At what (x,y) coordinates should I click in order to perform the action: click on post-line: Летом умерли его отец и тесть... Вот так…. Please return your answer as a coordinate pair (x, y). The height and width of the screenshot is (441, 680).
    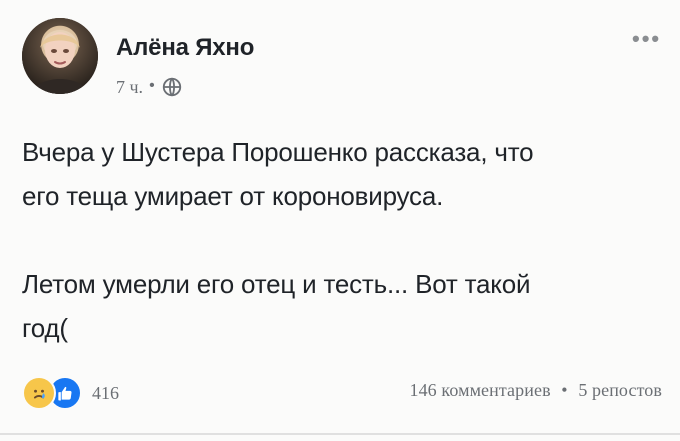
    Looking at the image, I should click on (276, 284).